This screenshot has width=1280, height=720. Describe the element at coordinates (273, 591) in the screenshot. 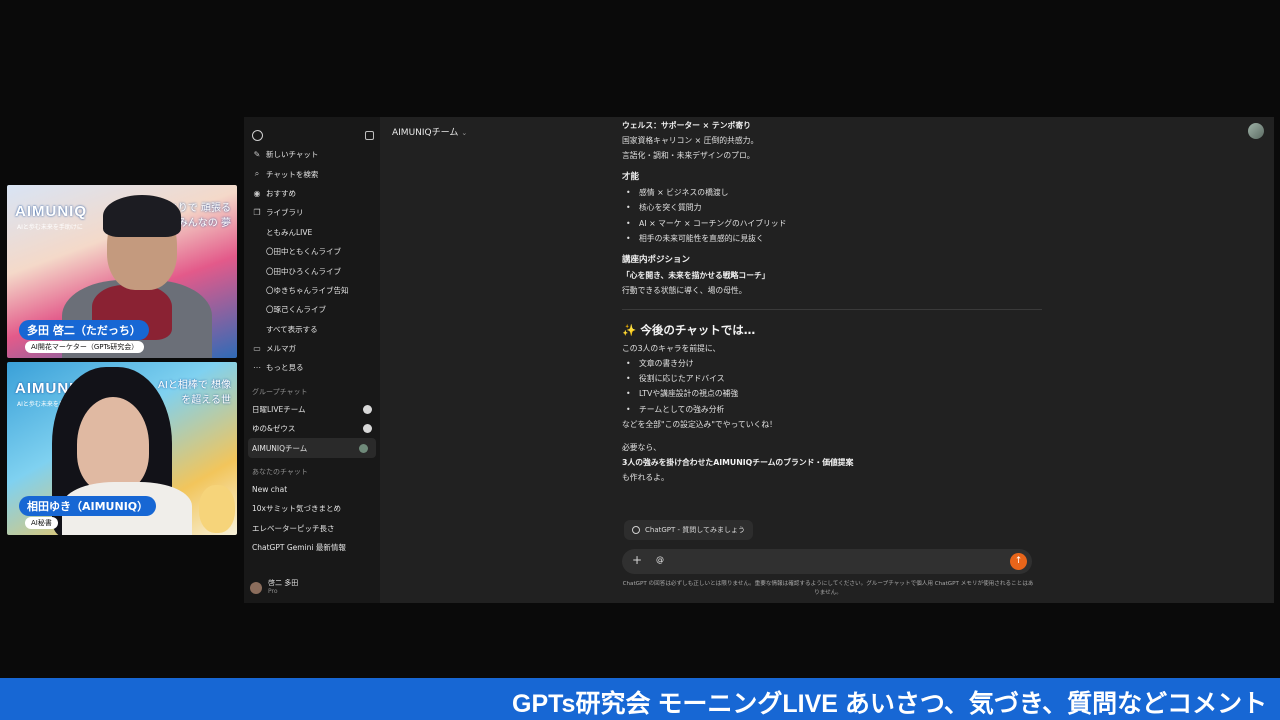

I see `user-plan: Pro` at that location.